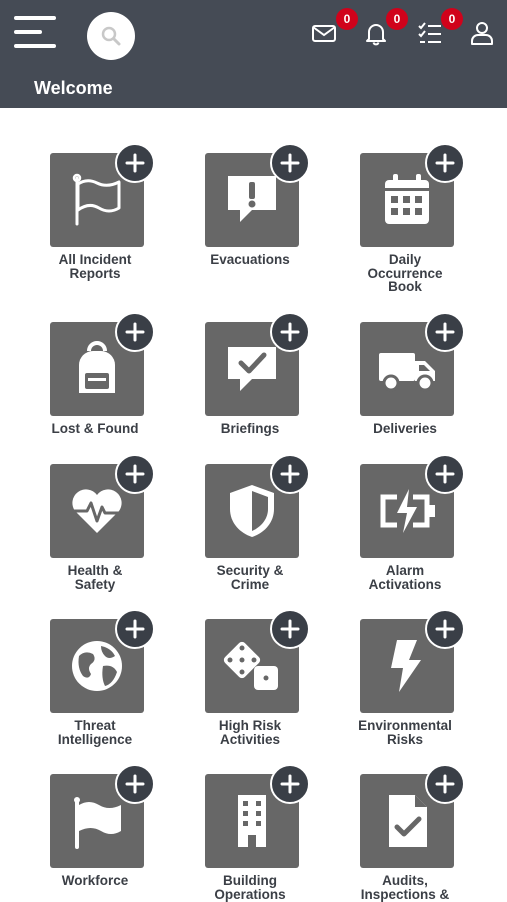  Describe the element at coordinates (95, 732) in the screenshot. I see `tile-label: Threat Intelligence` at that location.